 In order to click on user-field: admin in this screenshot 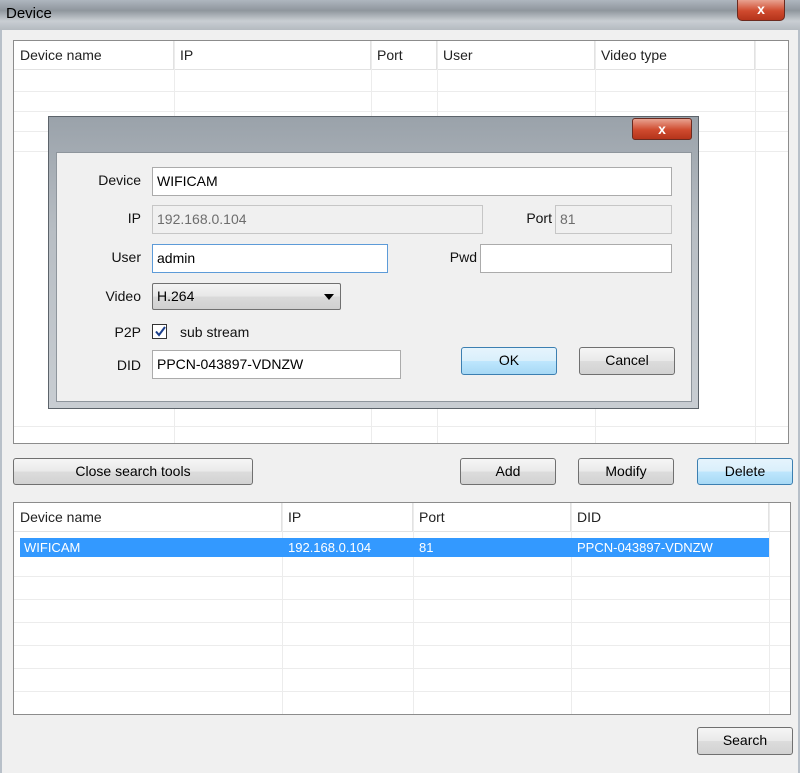, I will do `click(270, 258)`.